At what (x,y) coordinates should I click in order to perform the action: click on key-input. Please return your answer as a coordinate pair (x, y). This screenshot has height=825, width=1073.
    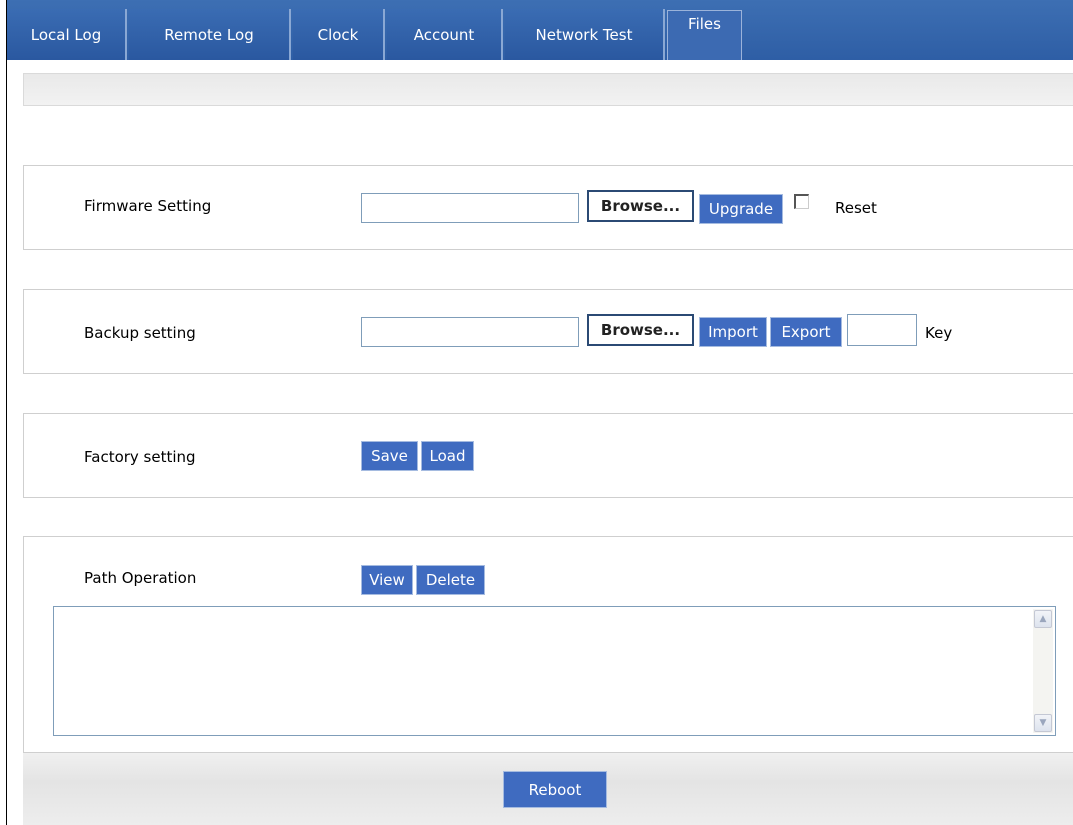
    Looking at the image, I should click on (882, 330).